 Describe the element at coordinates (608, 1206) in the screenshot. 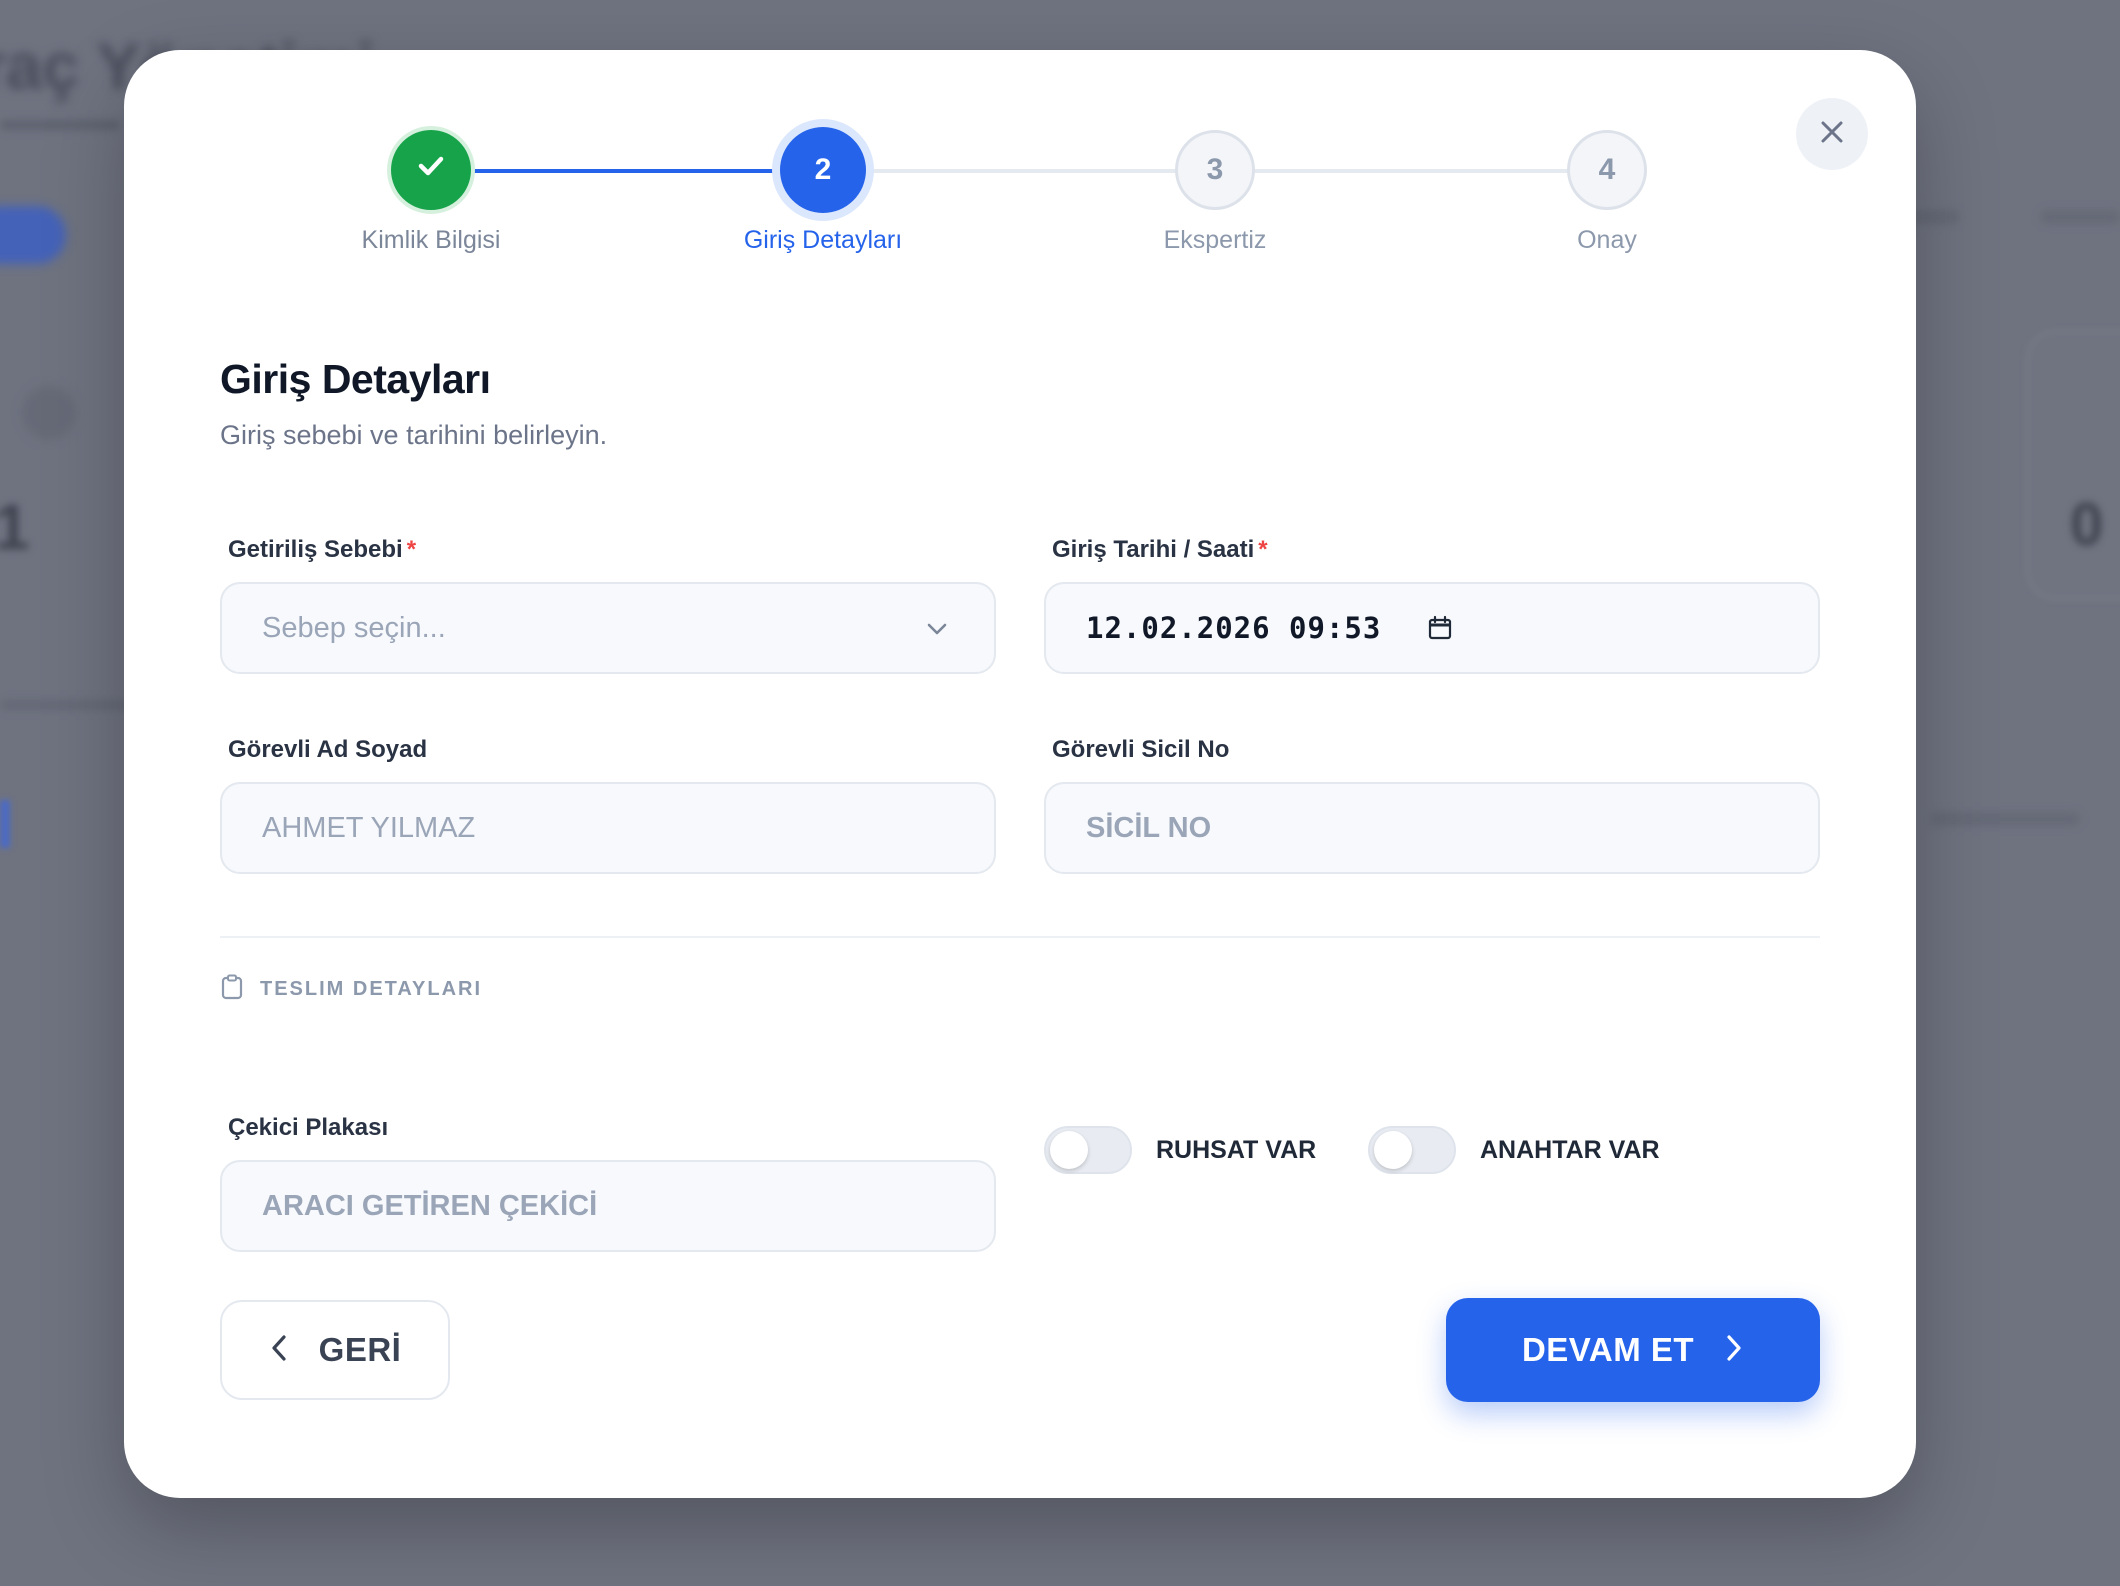

I see `tow-plate-input: ARACI GETİREN ÇEKİCİ` at that location.